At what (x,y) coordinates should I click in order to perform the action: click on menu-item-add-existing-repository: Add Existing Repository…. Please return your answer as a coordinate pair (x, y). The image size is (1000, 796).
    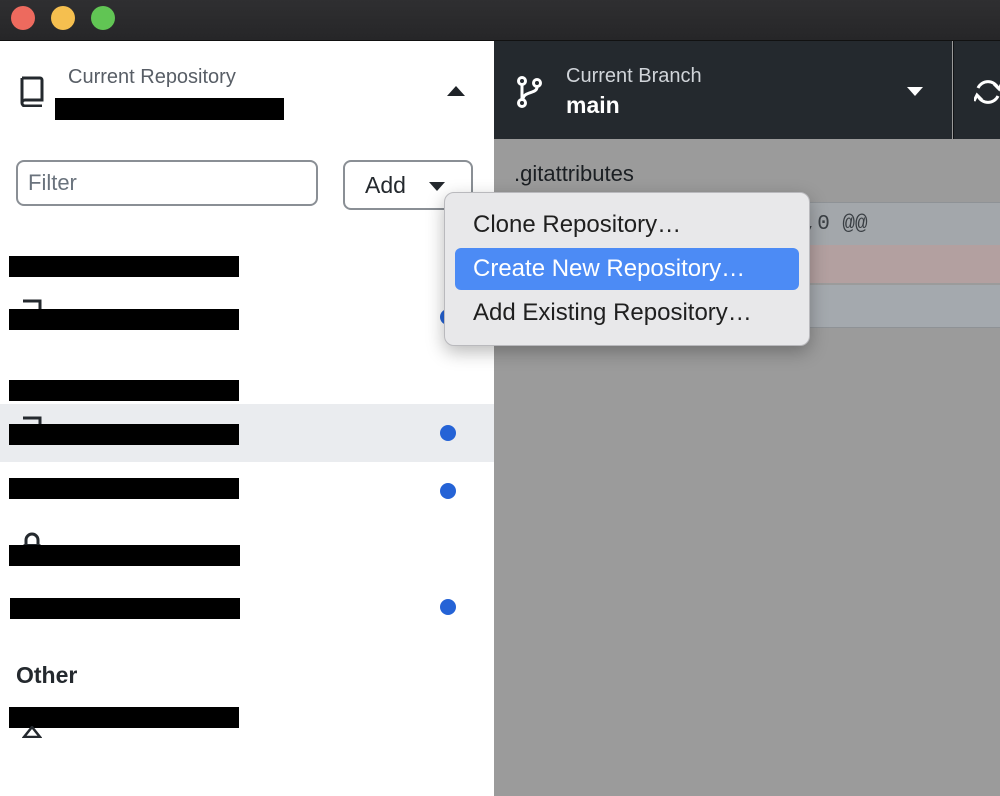
    Looking at the image, I should click on (627, 313).